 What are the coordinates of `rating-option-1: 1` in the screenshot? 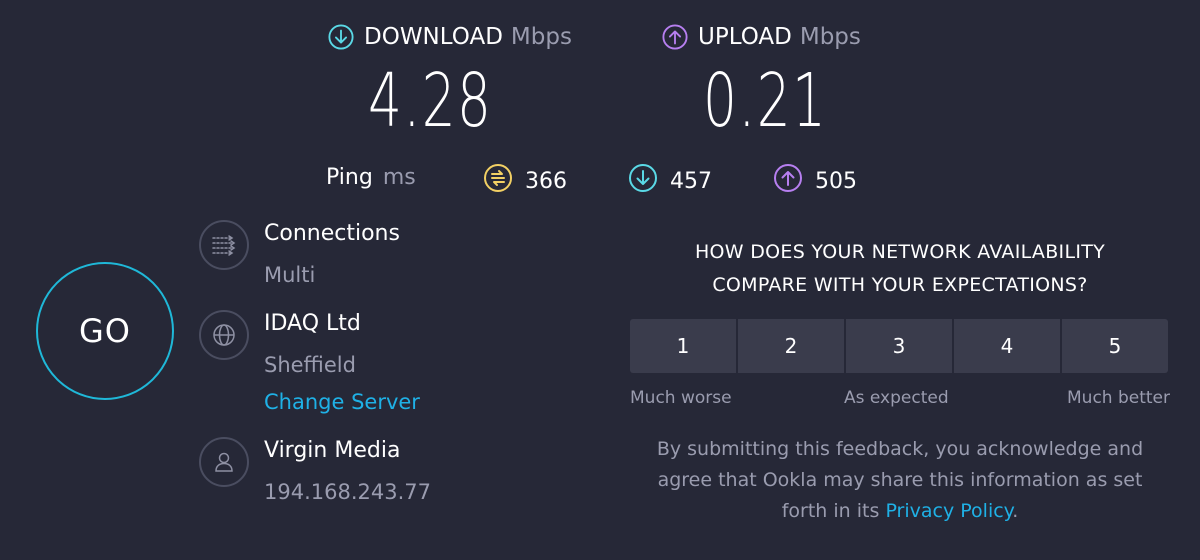 It's located at (683, 346).